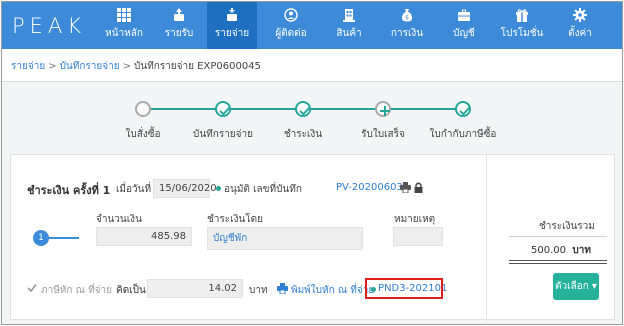 This screenshot has height=326, width=624. Describe the element at coordinates (119, 219) in the screenshot. I see `amount-label: จำนวนเงิน` at that location.